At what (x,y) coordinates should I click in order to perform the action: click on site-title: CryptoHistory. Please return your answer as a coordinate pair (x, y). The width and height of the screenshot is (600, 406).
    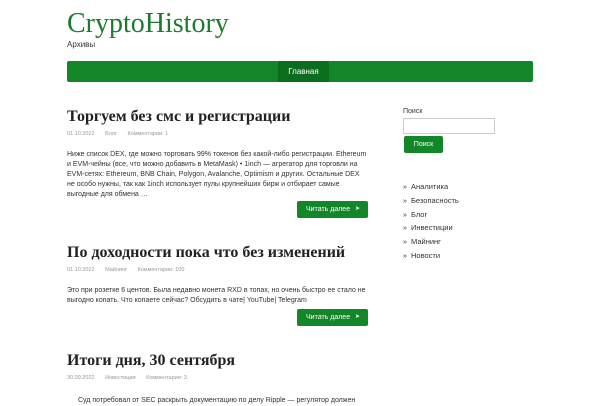
    Looking at the image, I should click on (148, 24).